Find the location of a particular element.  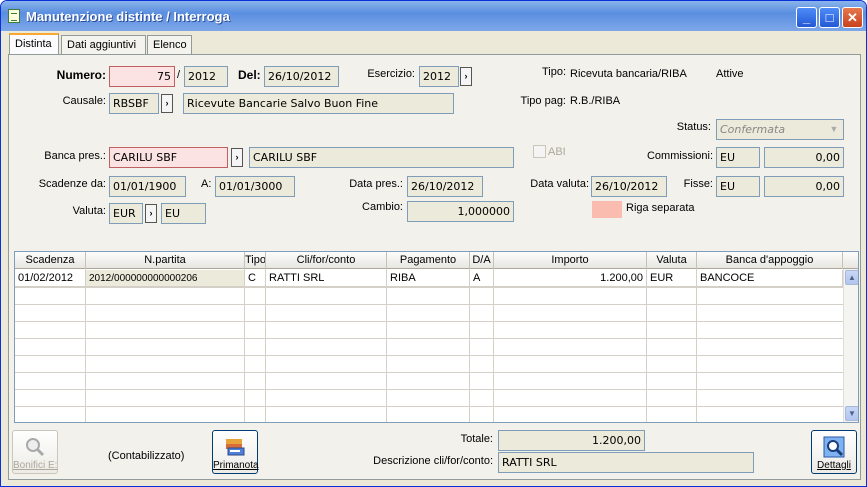

datapres-field: 26/10/2012 is located at coordinates (445, 186).